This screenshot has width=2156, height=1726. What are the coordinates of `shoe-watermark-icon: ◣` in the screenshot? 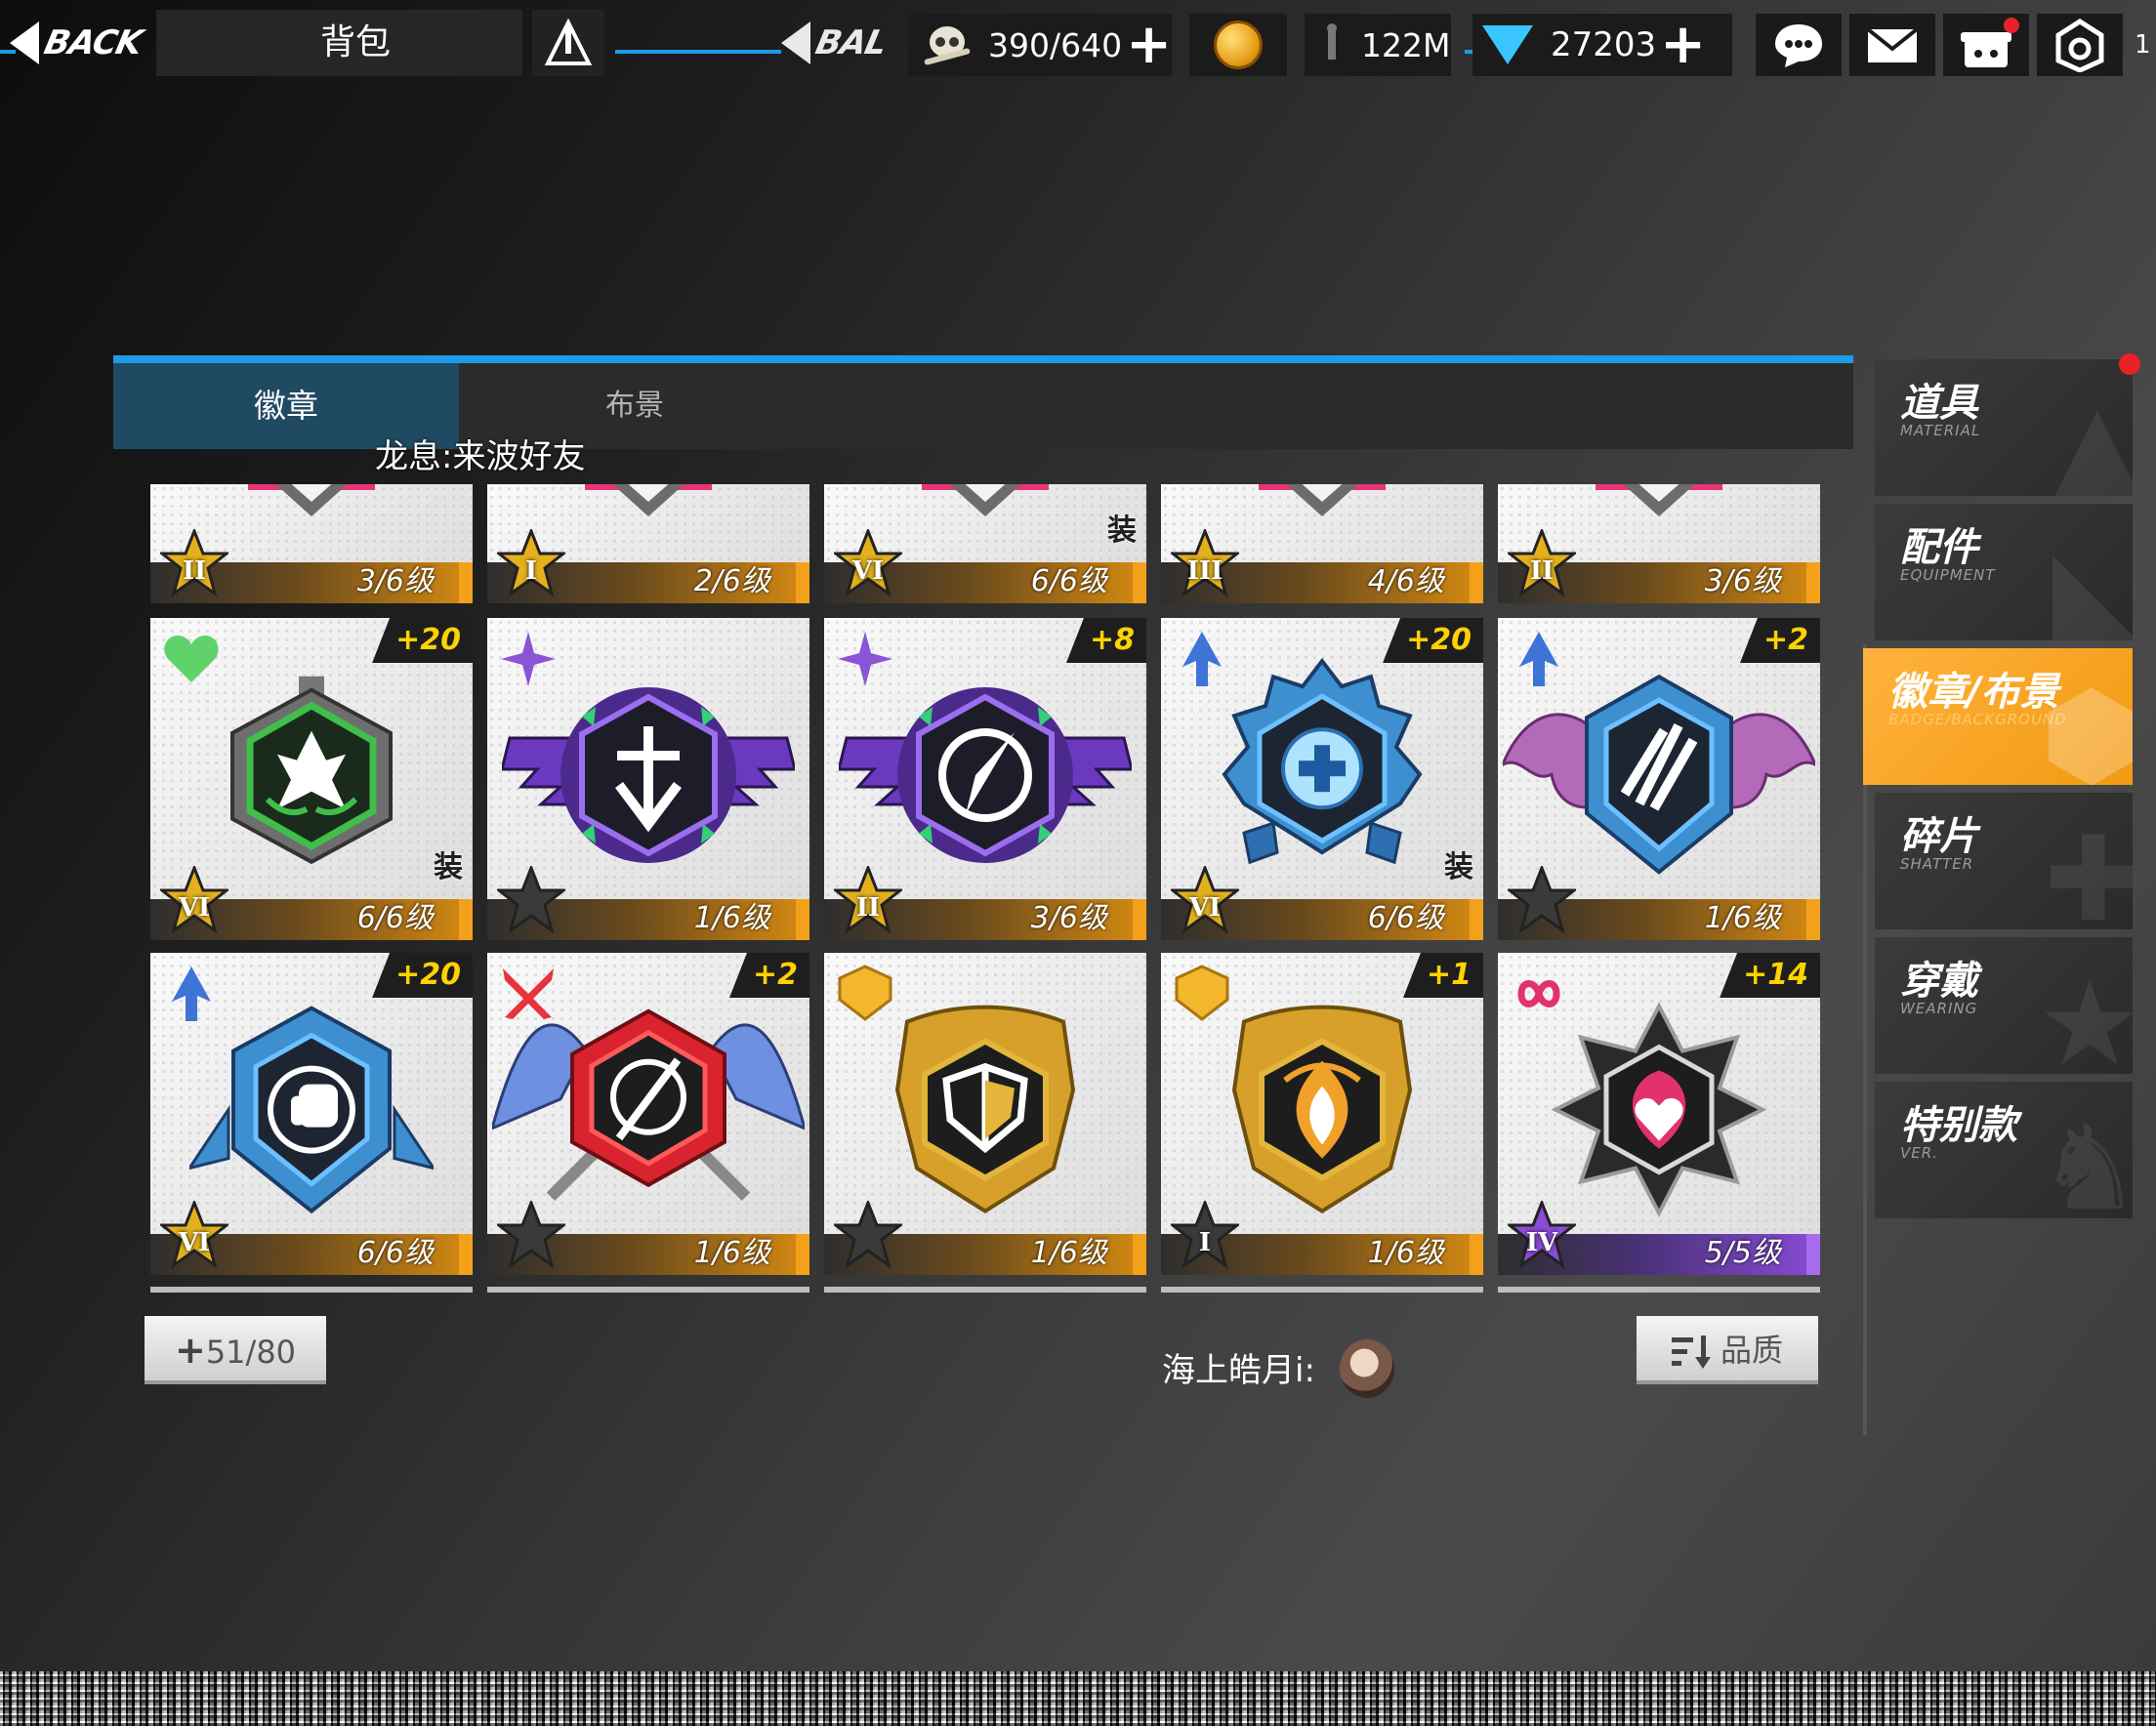 It's located at (2093, 582).